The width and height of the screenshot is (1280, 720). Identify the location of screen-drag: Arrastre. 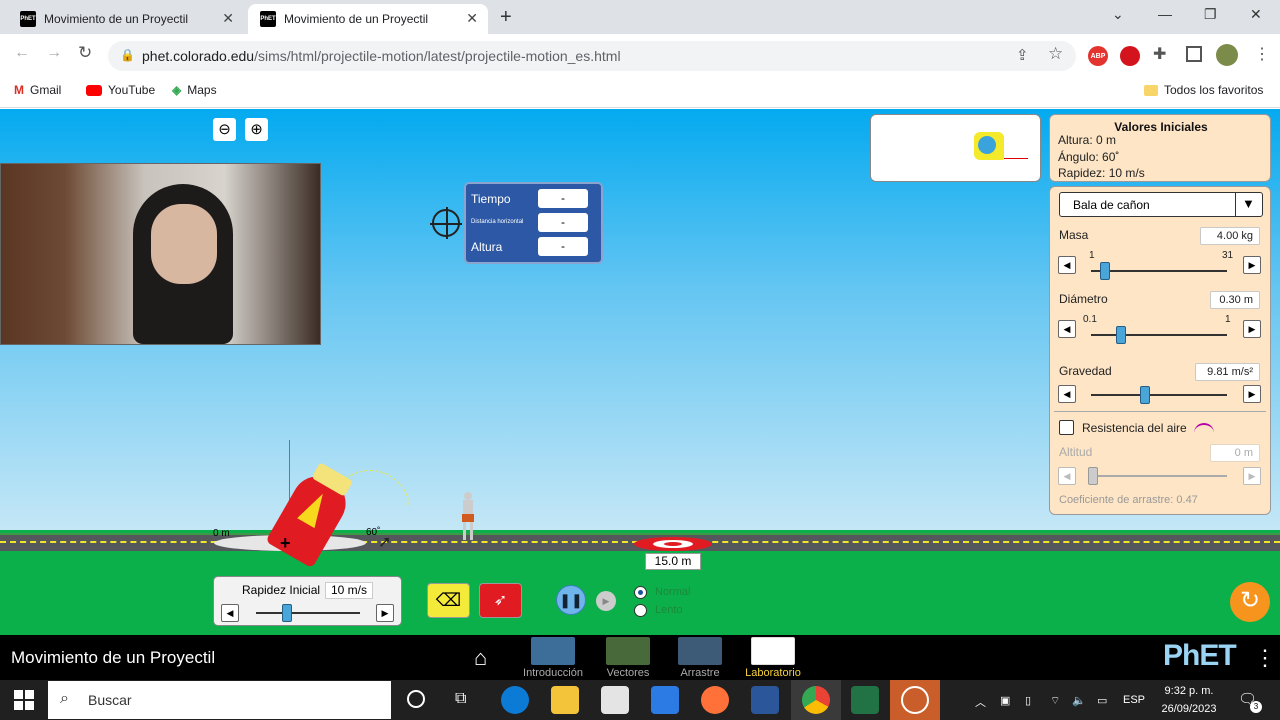
(700, 658).